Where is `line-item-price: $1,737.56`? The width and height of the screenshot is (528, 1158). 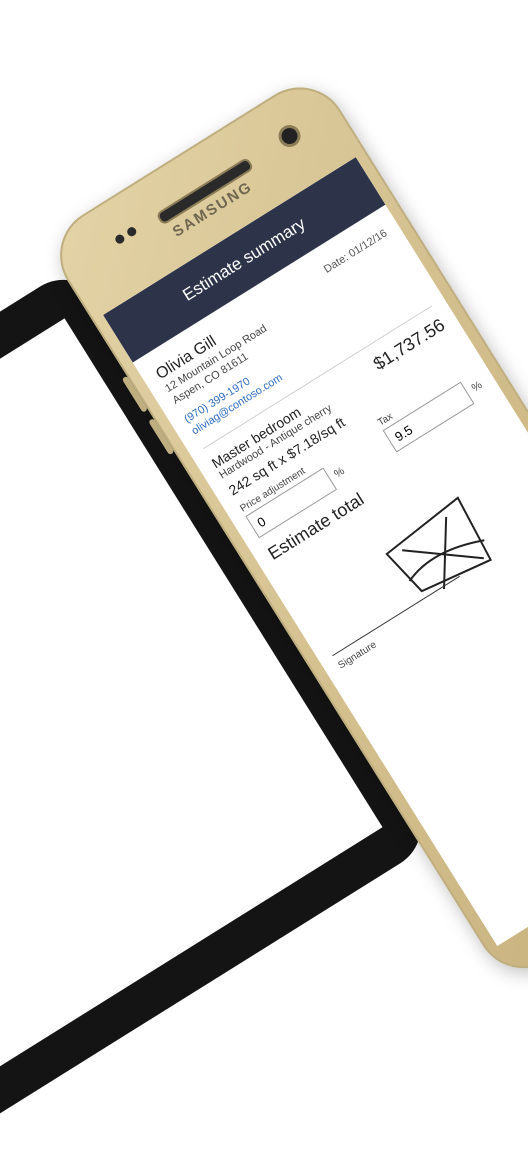 line-item-price: $1,737.56 is located at coordinates (409, 344).